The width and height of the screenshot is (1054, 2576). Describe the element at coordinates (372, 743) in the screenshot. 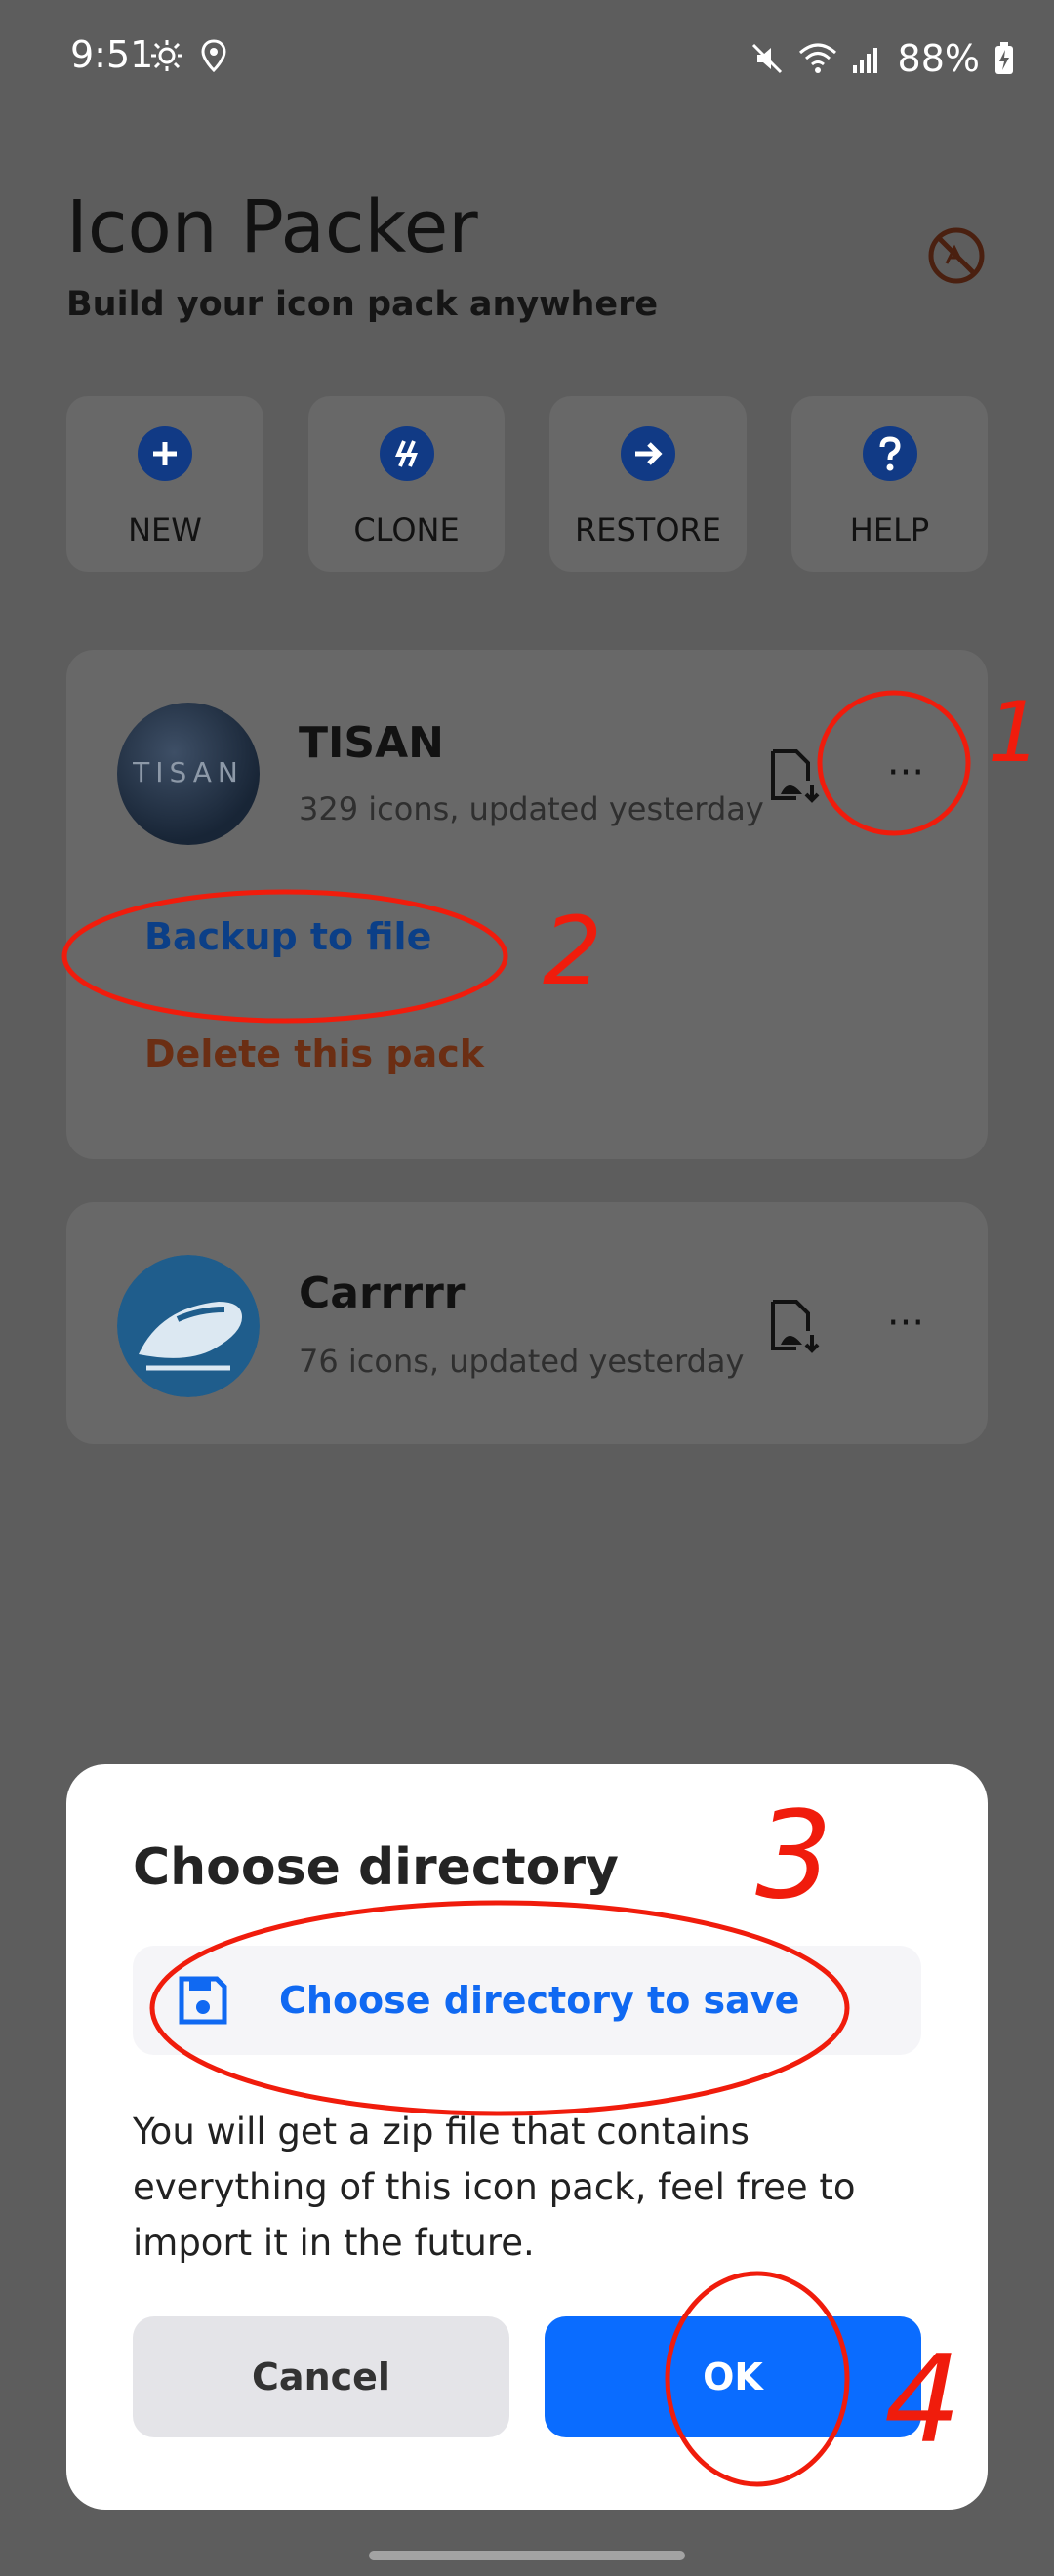

I see `pack-name: TISAN` at that location.